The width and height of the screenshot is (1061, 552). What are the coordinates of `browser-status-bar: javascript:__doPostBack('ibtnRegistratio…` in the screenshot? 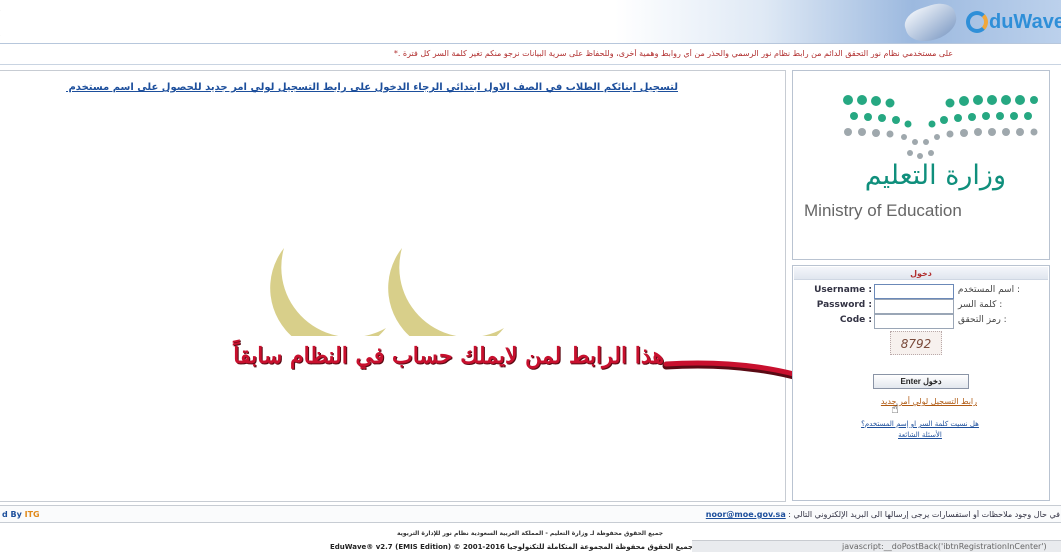 It's located at (876, 546).